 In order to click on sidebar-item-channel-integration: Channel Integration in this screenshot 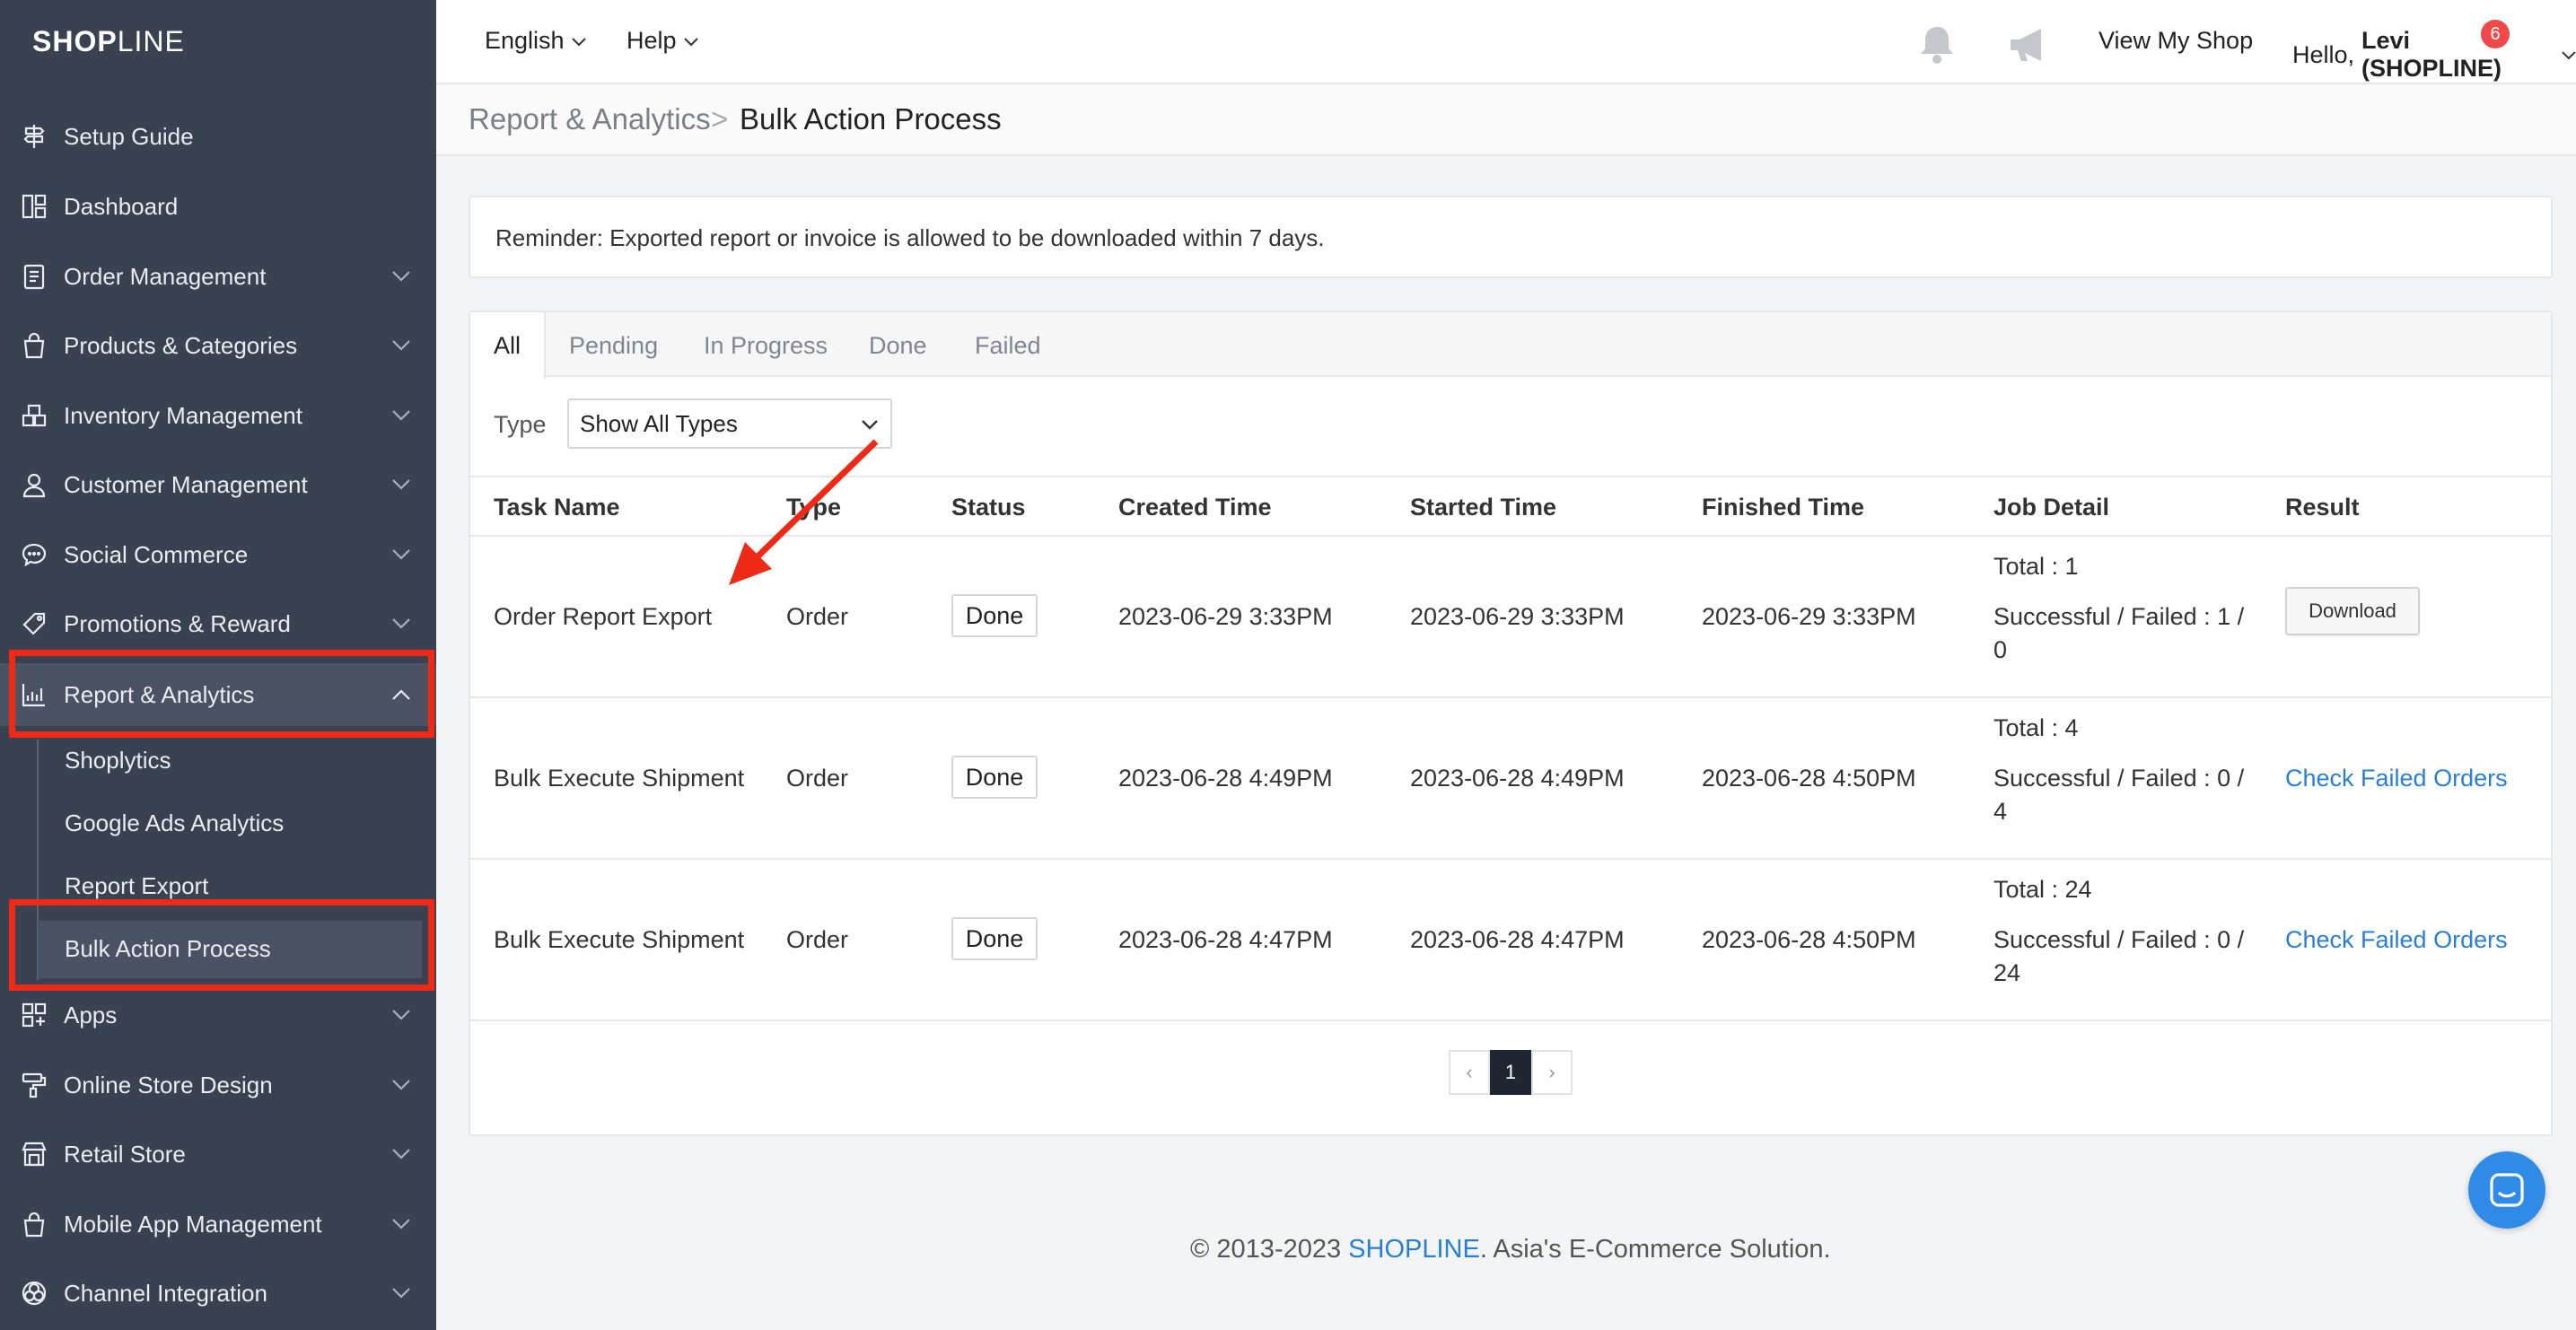, I will do `click(218, 1293)`.